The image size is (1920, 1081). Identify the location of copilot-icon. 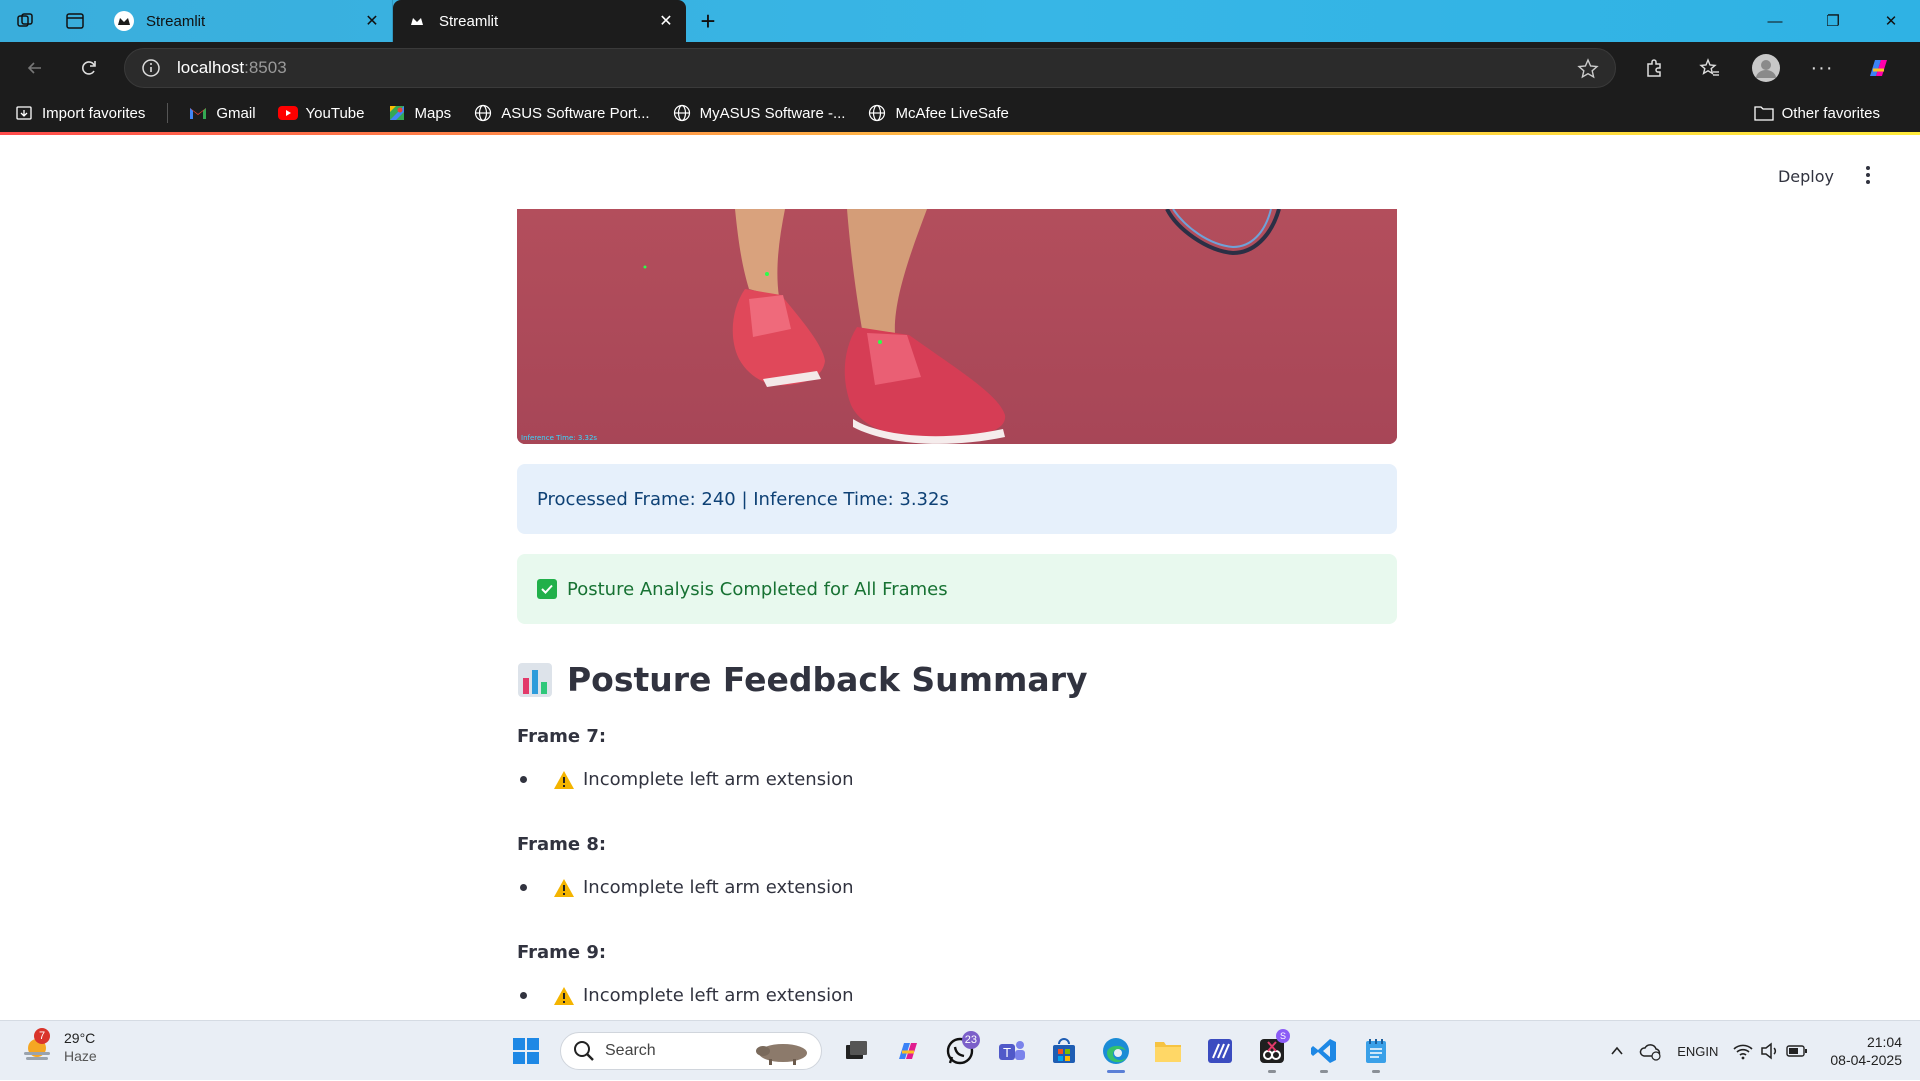
(1878, 68).